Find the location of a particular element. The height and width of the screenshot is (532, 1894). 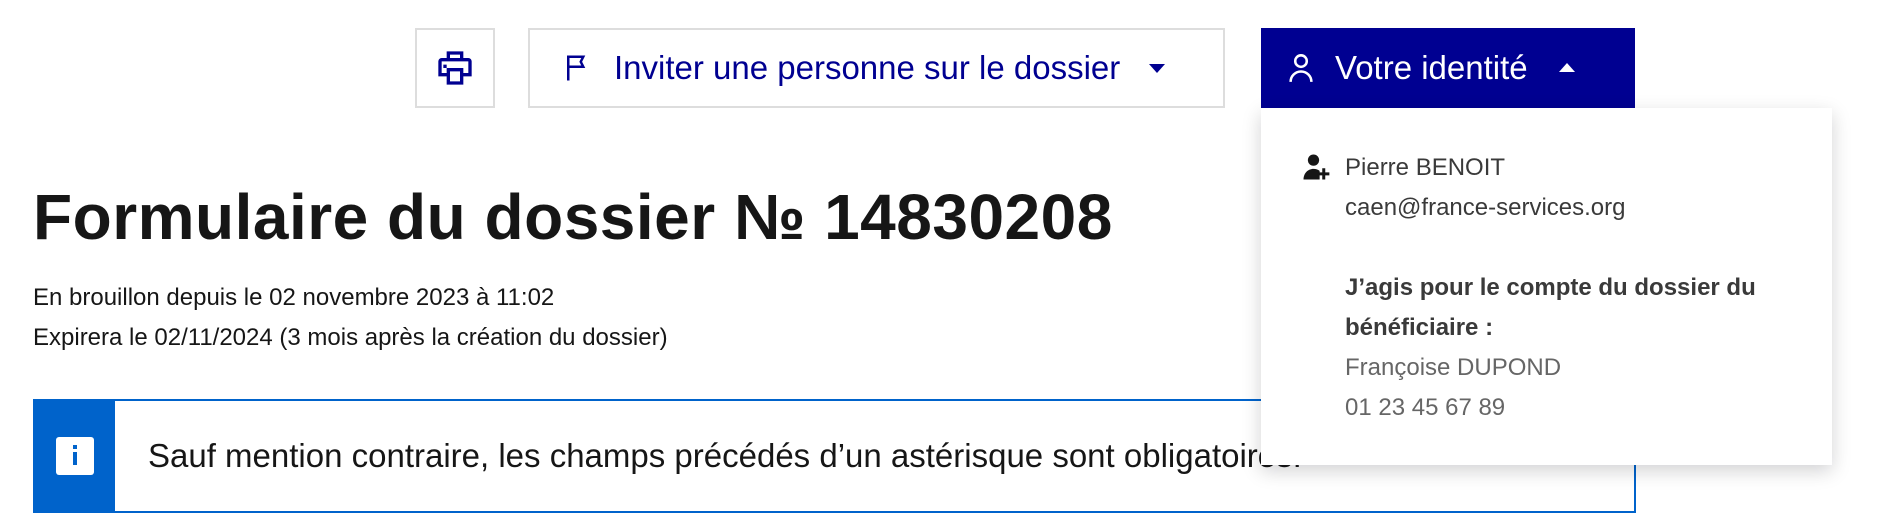

notice-icon-area is located at coordinates (75, 456).